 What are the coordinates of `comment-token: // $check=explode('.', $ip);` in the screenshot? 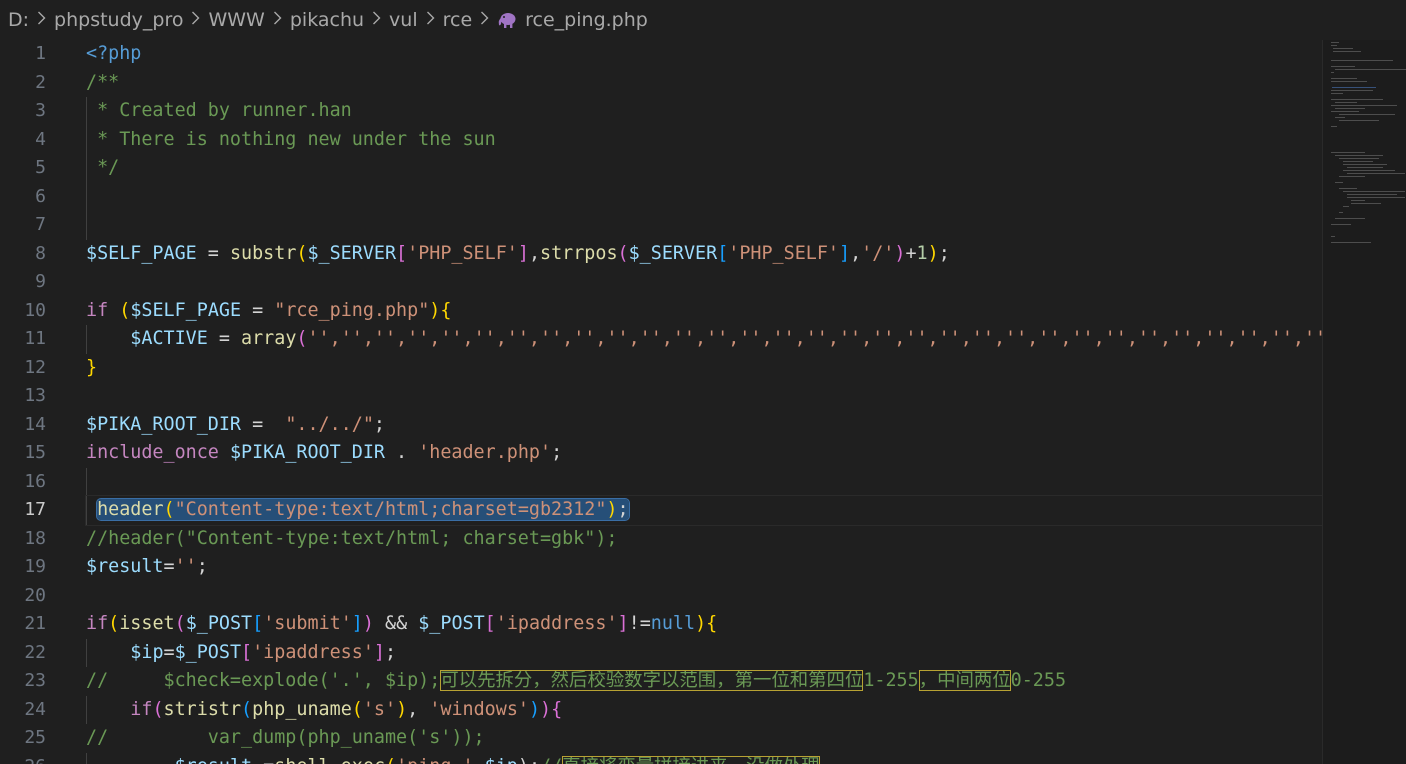 It's located at (263, 680).